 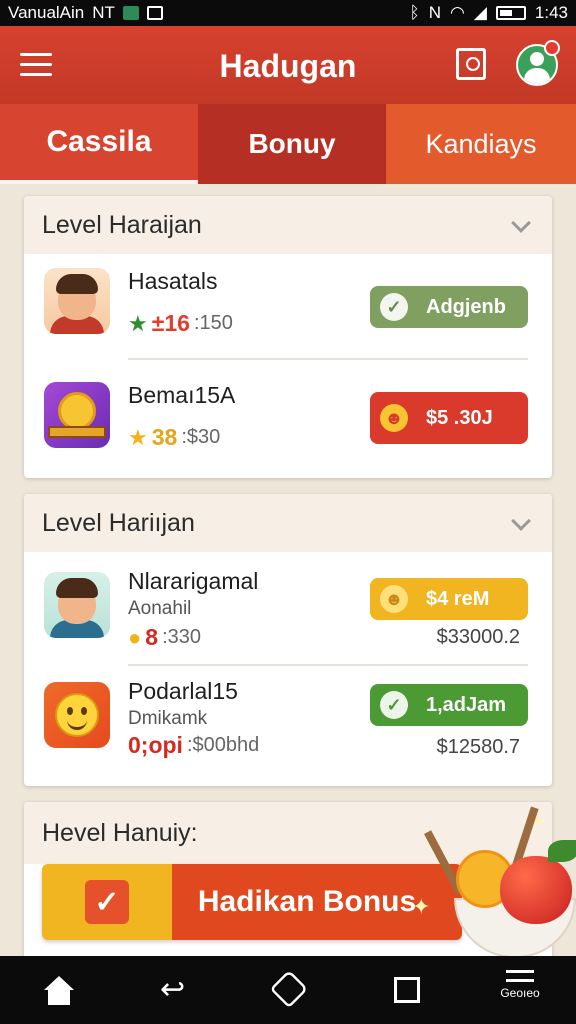 What do you see at coordinates (520, 976) in the screenshot?
I see `menu-icon` at bounding box center [520, 976].